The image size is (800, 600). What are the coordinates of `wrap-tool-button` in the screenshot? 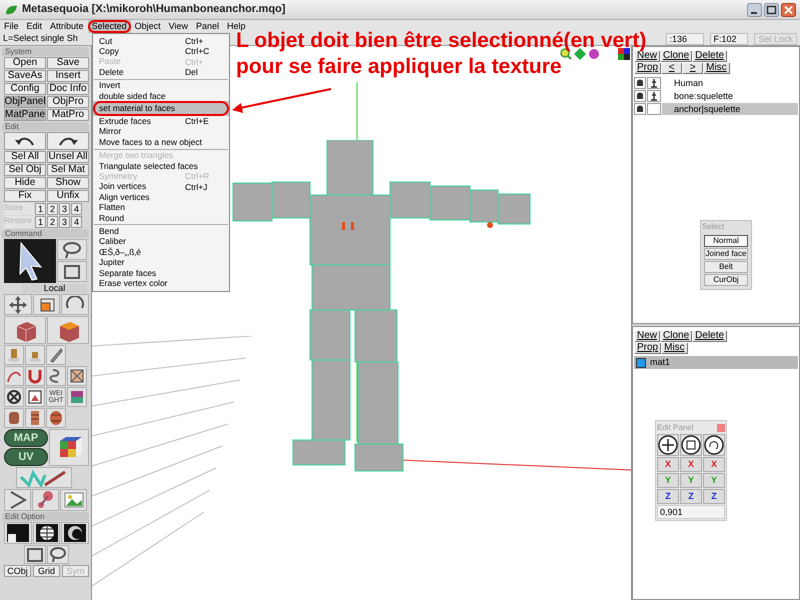 It's located at (56, 418).